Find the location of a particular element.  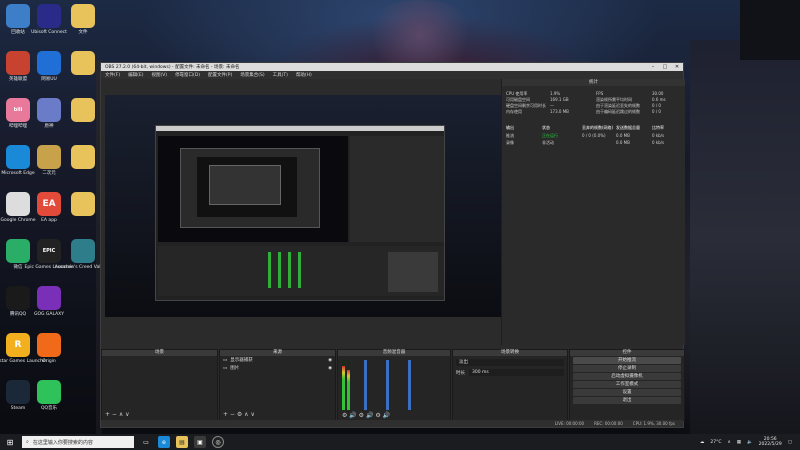

desktop-shortcut: EA EA app is located at coordinates (49, 208).